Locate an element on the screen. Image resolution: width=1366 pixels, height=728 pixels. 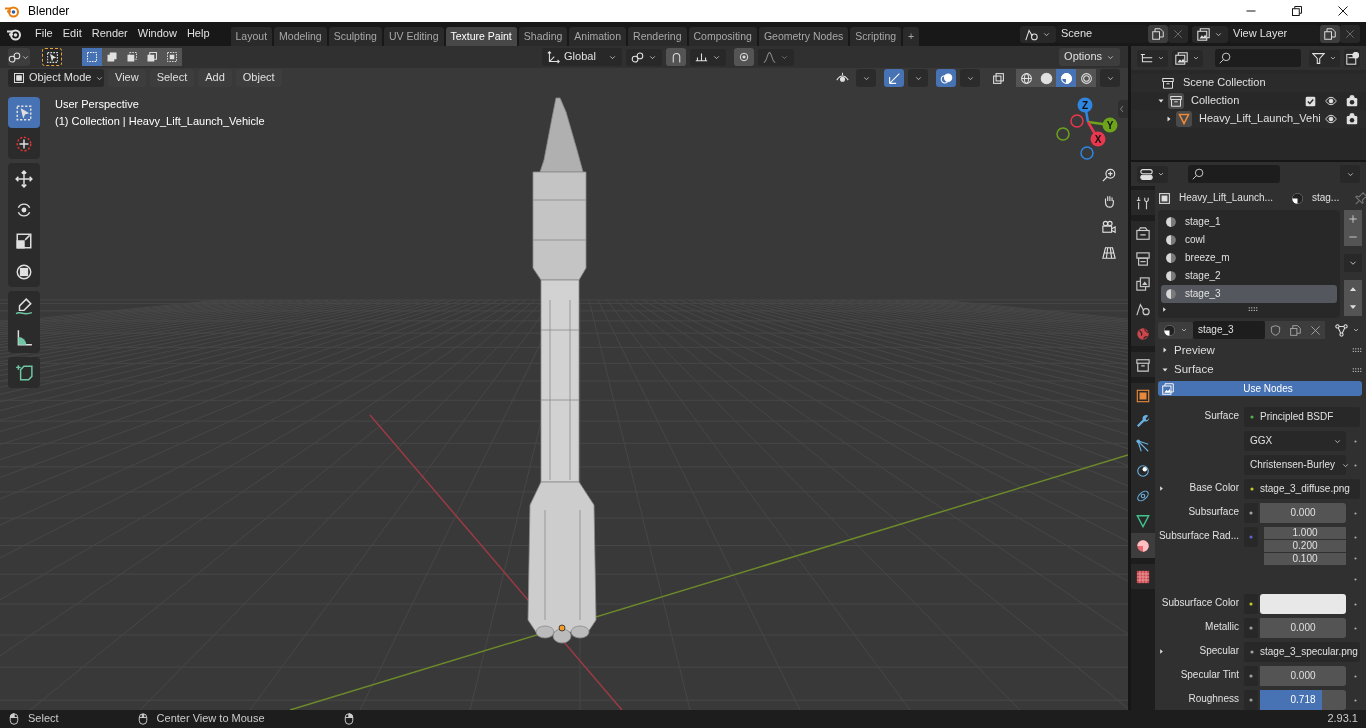
material-slot: stage_1 is located at coordinates (1249, 222).